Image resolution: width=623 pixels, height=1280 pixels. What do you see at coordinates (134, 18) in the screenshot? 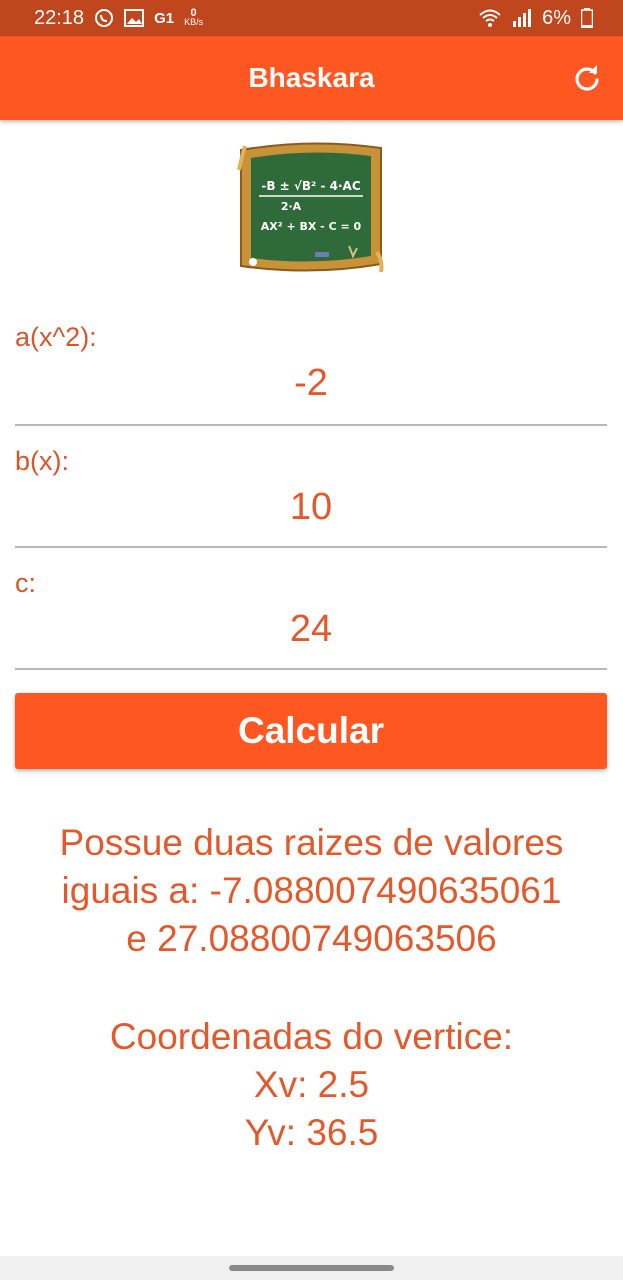
I see `gallery-icon` at bounding box center [134, 18].